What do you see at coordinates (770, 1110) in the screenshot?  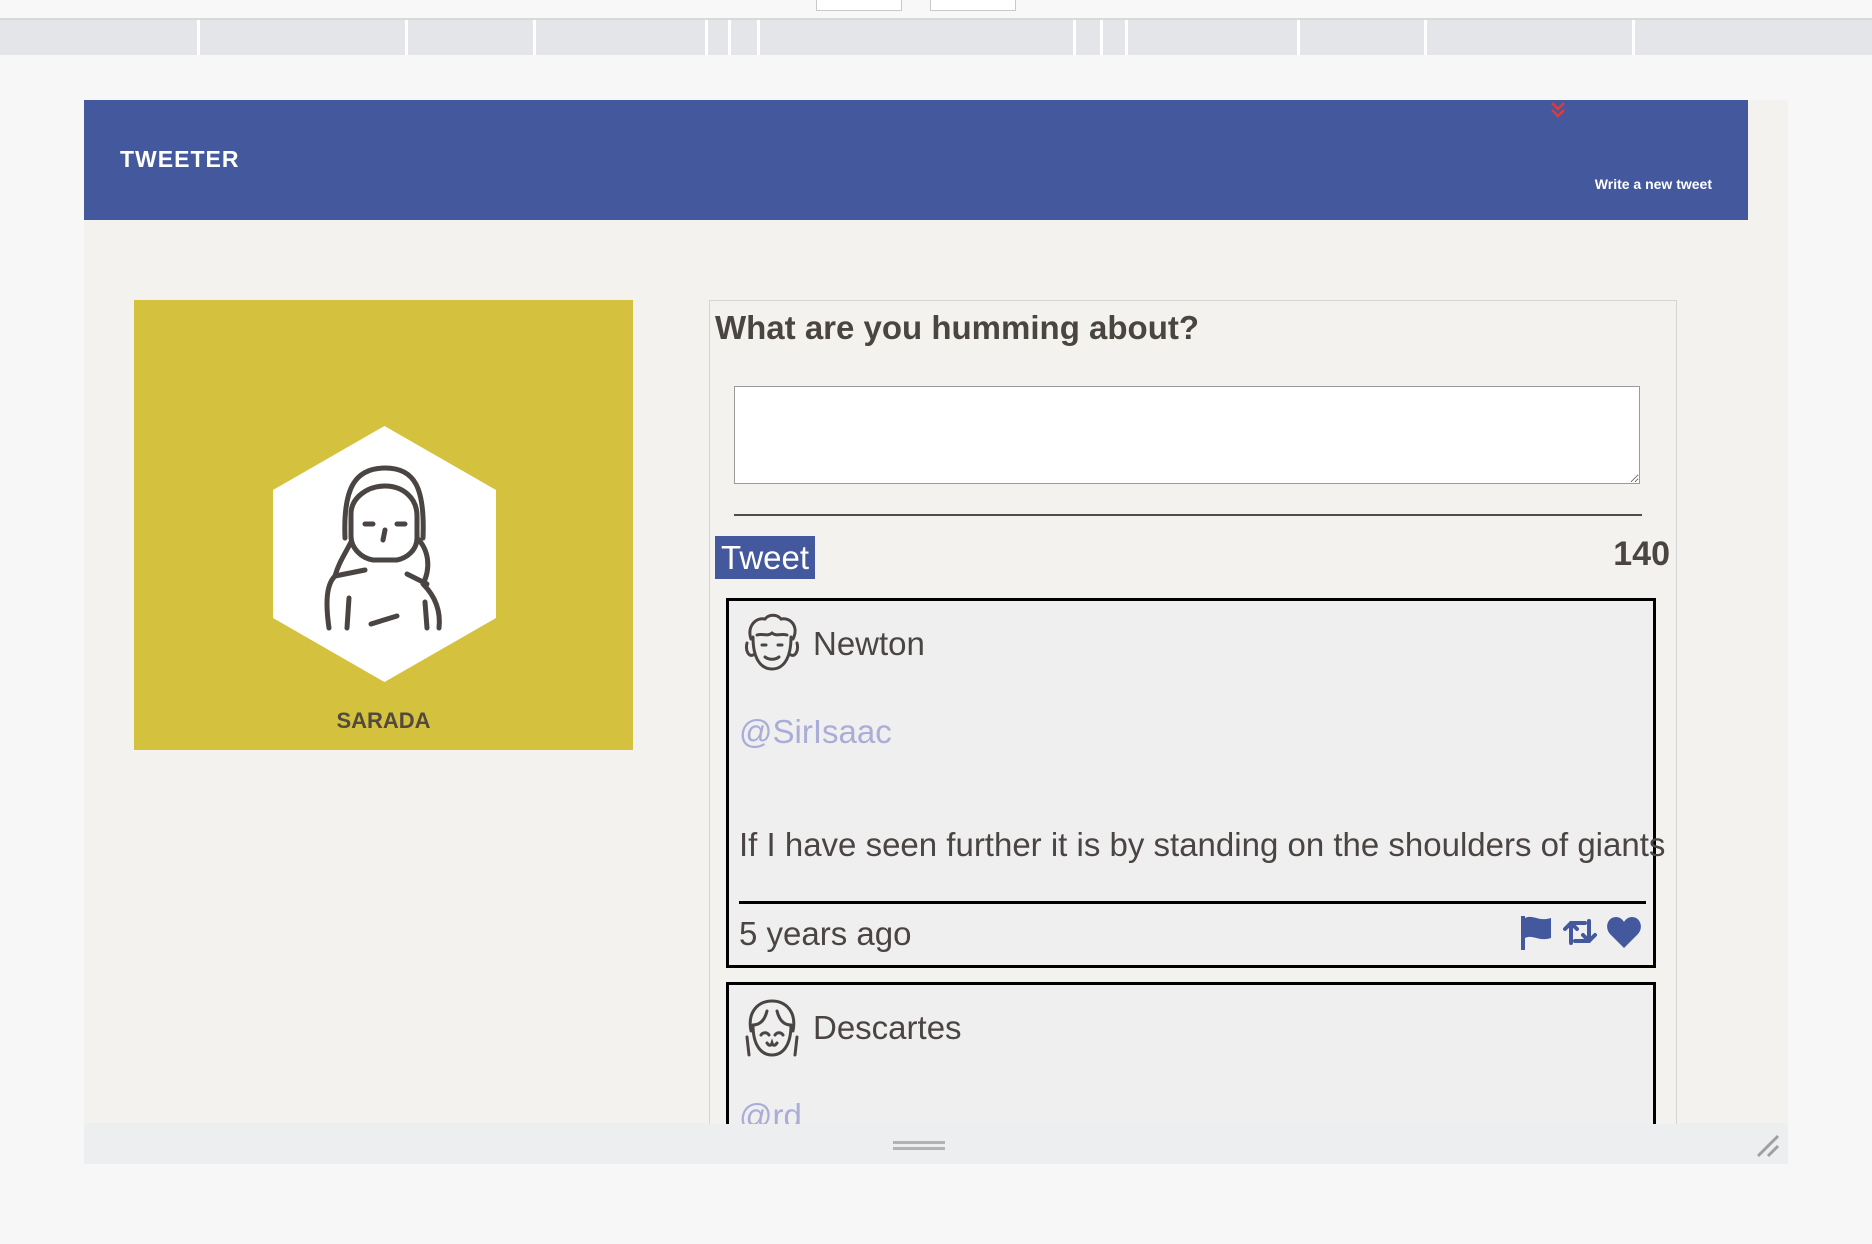 I see `tweet-author-handle: @rd` at bounding box center [770, 1110].